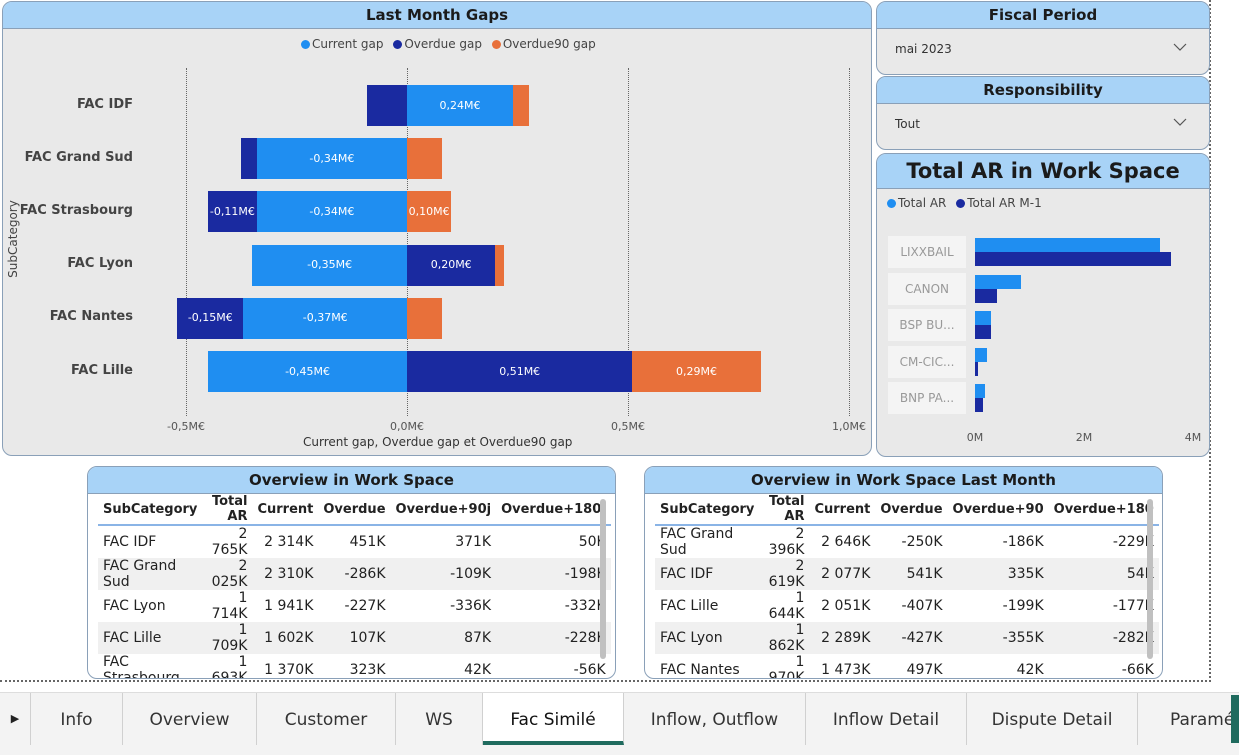  Describe the element at coordinates (439, 719) in the screenshot. I see `tab-ws: WS` at that location.